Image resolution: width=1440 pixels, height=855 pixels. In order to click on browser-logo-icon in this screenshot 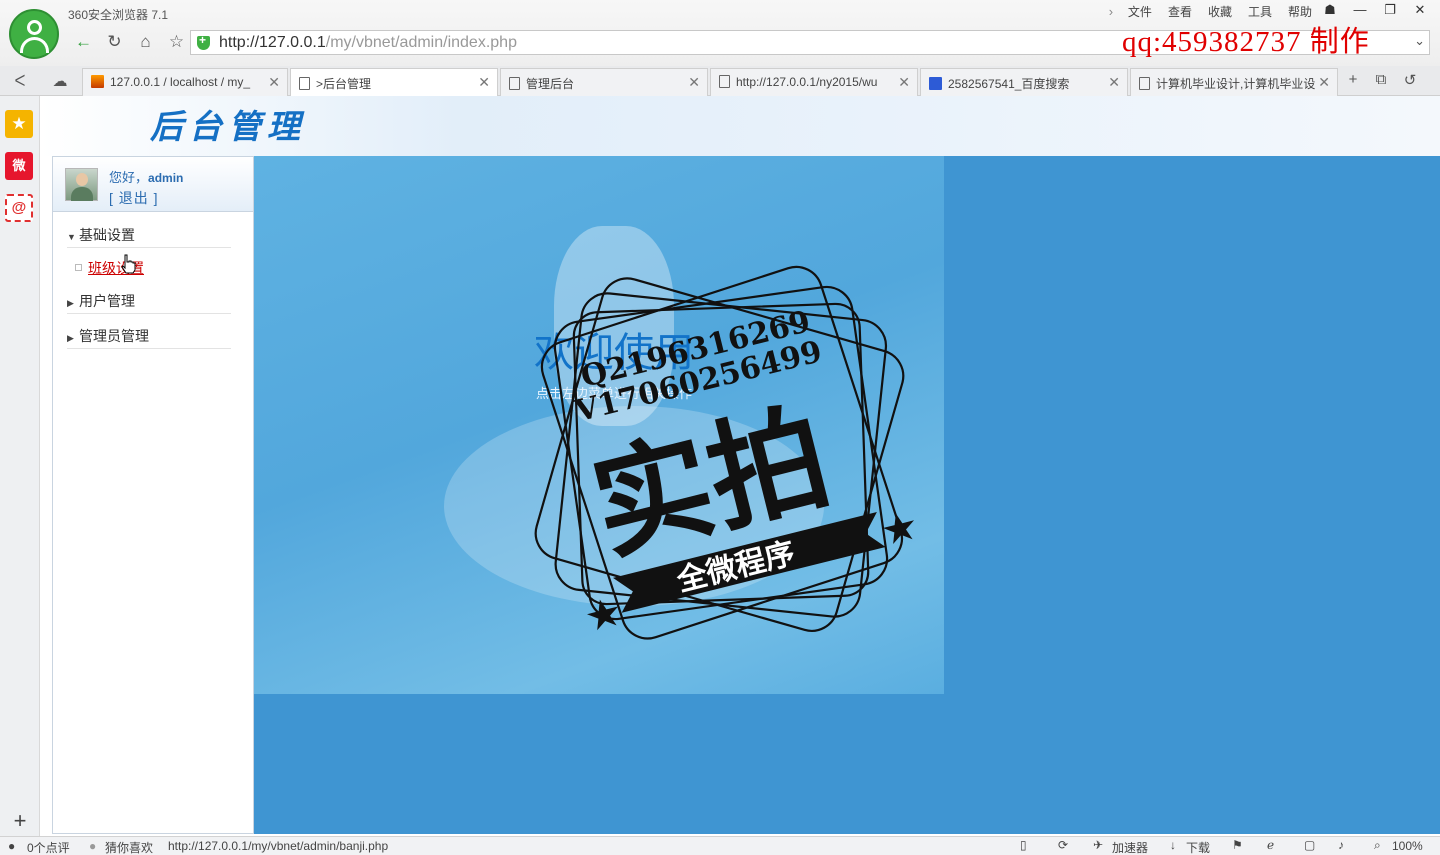, I will do `click(34, 34)`.